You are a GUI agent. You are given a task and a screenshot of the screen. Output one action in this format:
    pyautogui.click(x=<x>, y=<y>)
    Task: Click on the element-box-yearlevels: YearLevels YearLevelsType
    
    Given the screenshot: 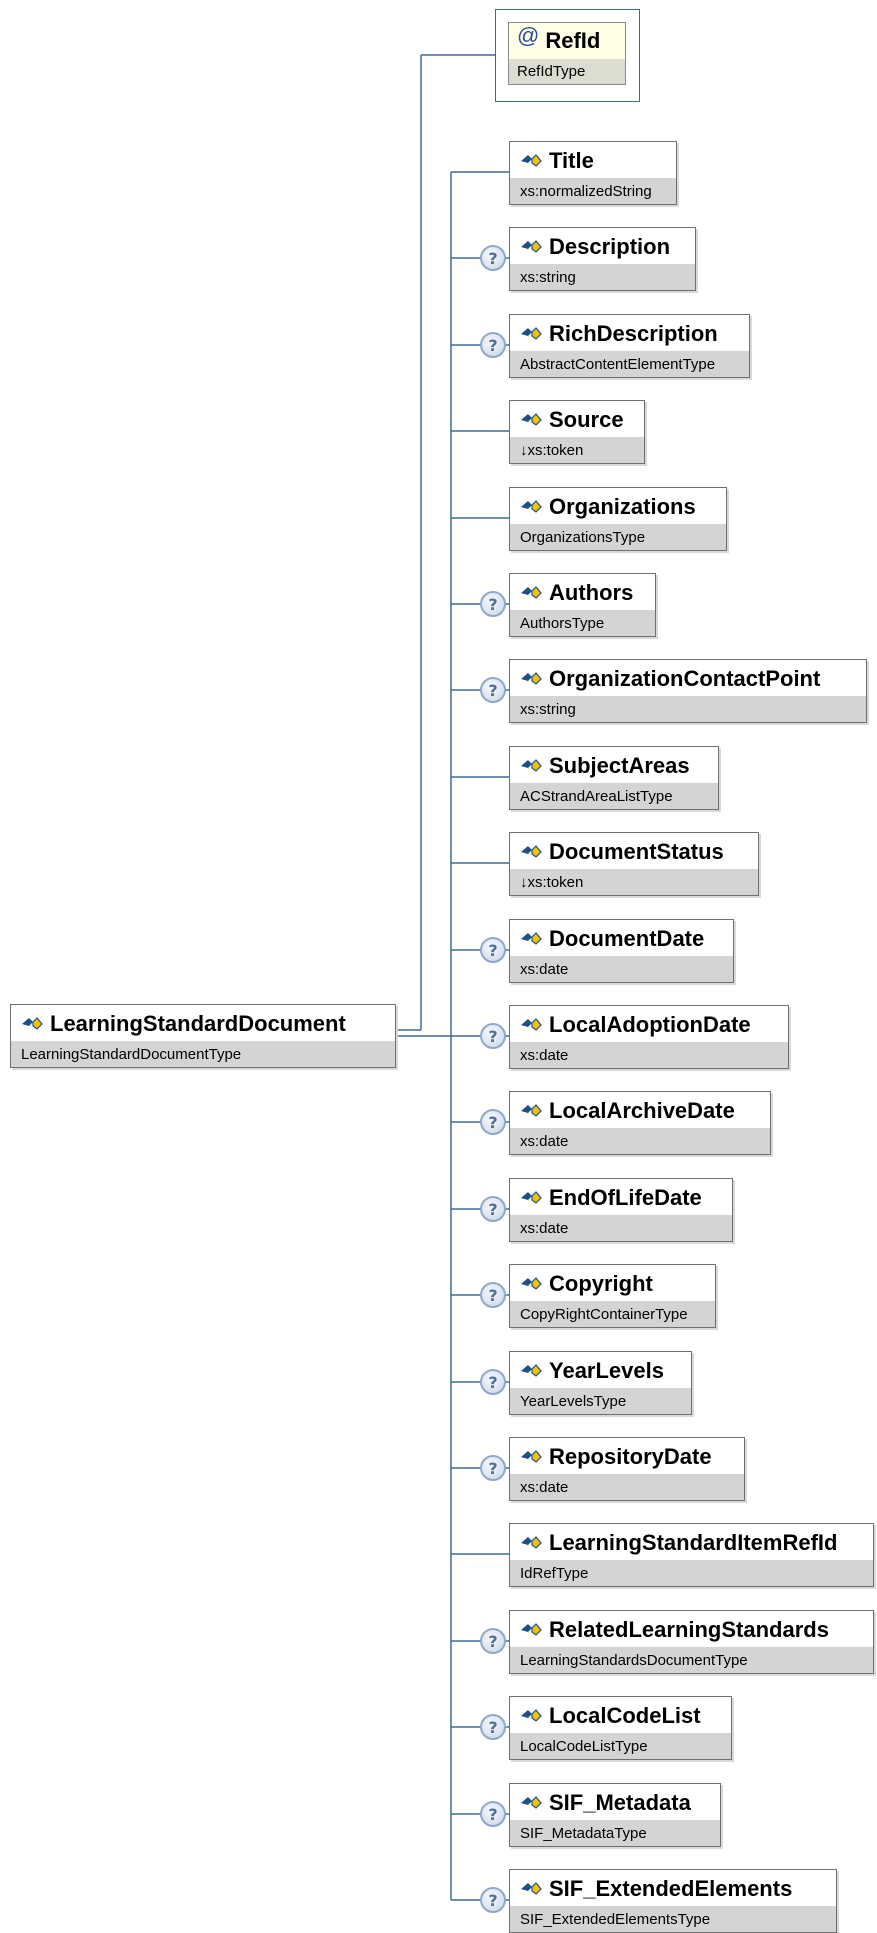 What is the action you would take?
    pyautogui.click(x=600, y=1383)
    